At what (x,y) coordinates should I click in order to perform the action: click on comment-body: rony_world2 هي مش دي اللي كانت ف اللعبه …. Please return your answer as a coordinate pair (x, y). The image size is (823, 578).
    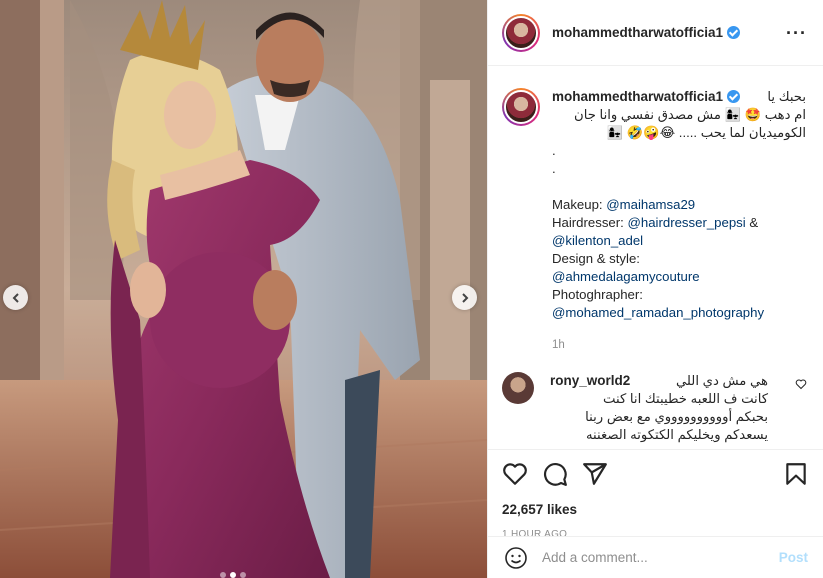
    Looking at the image, I should click on (659, 408).